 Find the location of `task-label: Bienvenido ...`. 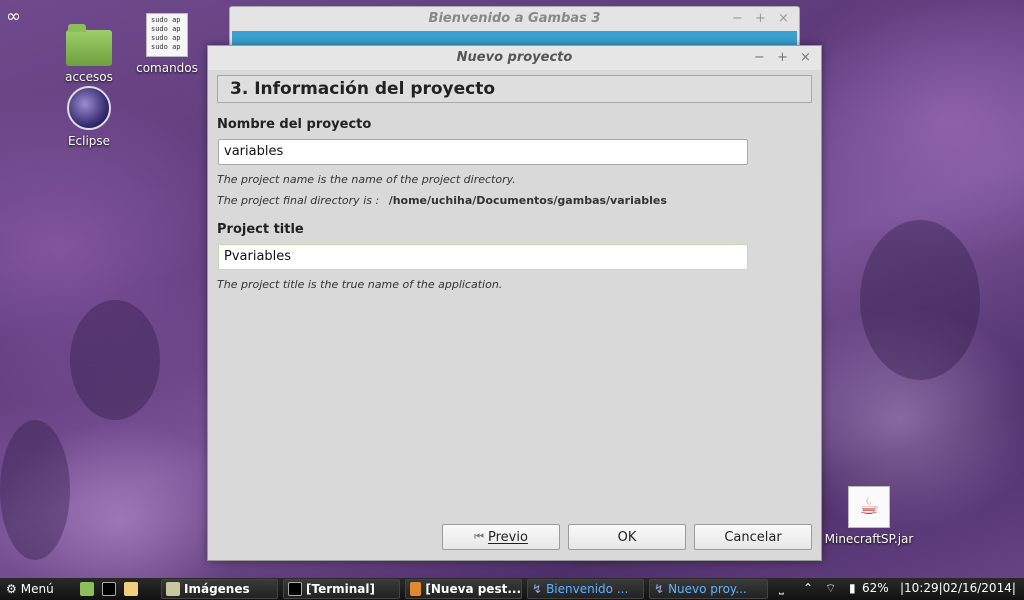

task-label: Bienvenido ... is located at coordinates (587, 589).